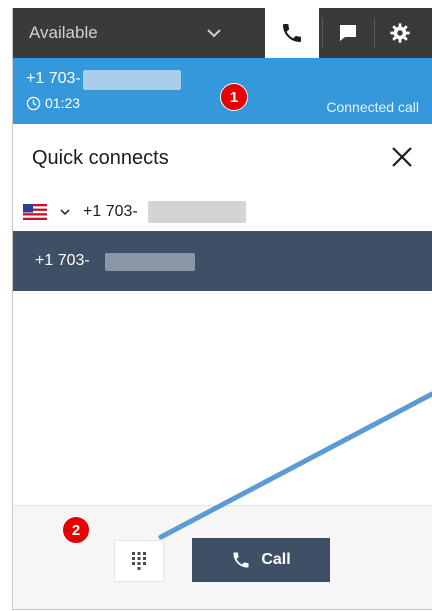  What do you see at coordinates (100, 158) in the screenshot?
I see `quick-connects-title: Quick connects` at bounding box center [100, 158].